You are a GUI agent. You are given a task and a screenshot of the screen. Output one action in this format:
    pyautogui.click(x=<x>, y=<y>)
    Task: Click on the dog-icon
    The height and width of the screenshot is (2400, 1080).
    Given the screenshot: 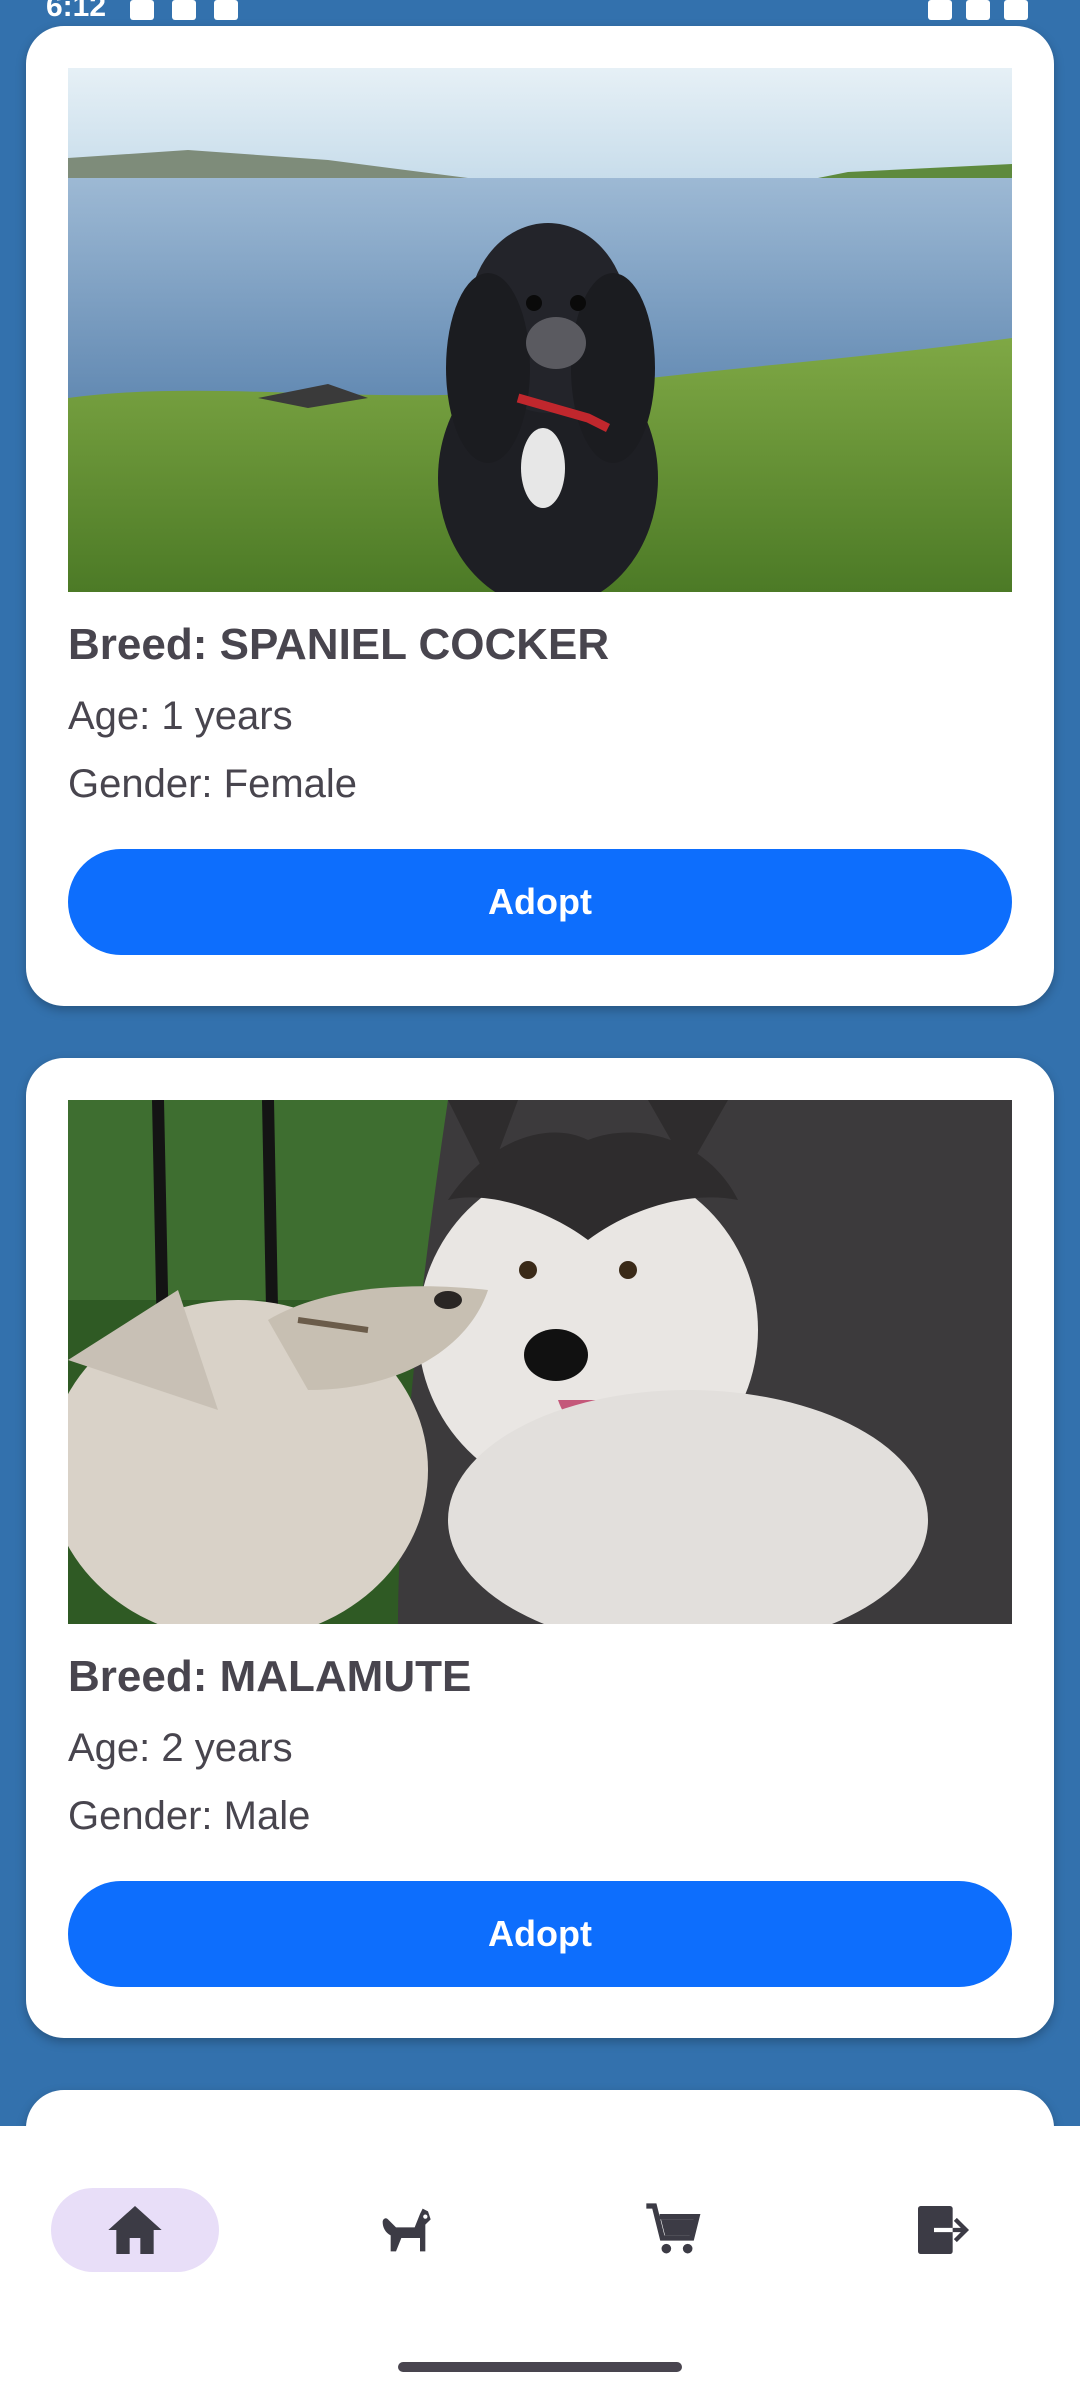 What is the action you would take?
    pyautogui.click(x=406, y=2230)
    